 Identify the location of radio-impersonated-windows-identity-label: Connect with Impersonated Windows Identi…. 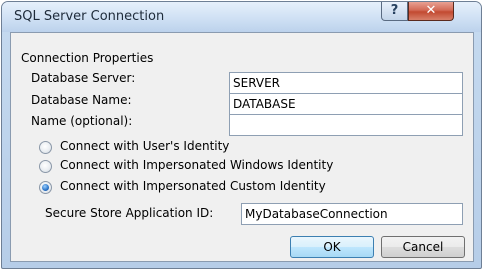
(197, 165).